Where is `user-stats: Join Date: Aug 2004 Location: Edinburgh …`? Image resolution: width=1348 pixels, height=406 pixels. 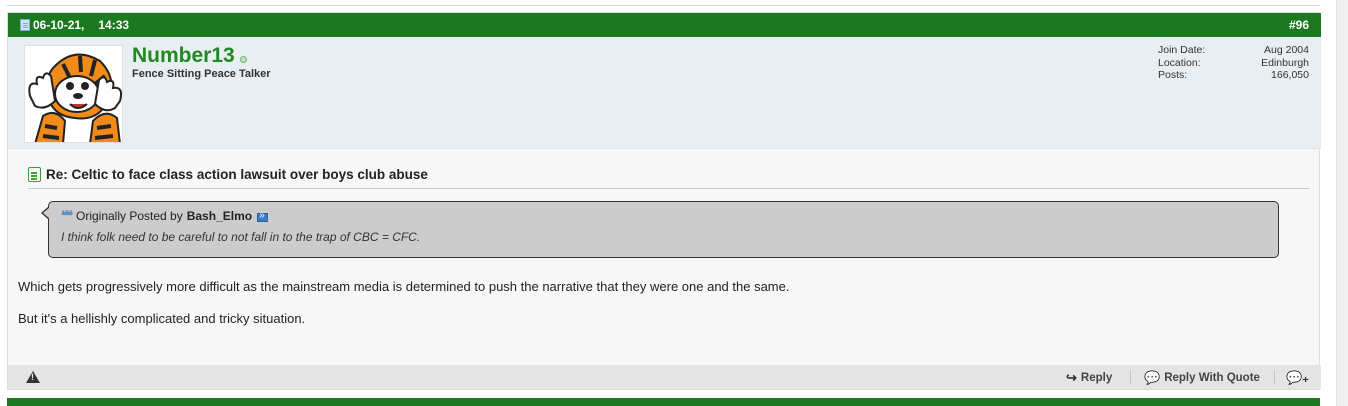
user-stats: Join Date: Aug 2004 Location: Edinburgh … is located at coordinates (1233, 63).